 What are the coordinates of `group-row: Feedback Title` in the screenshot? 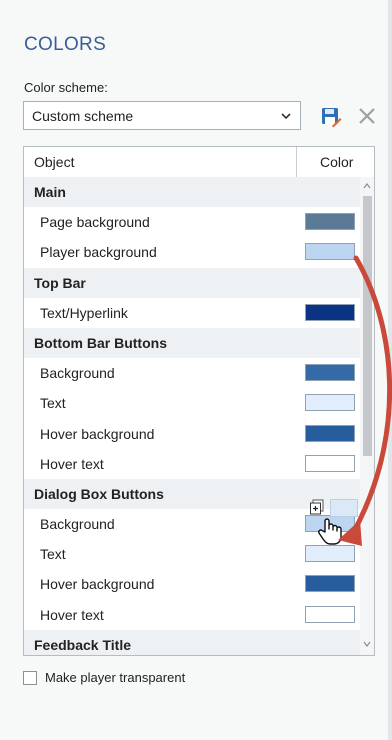 It's located at (192, 642).